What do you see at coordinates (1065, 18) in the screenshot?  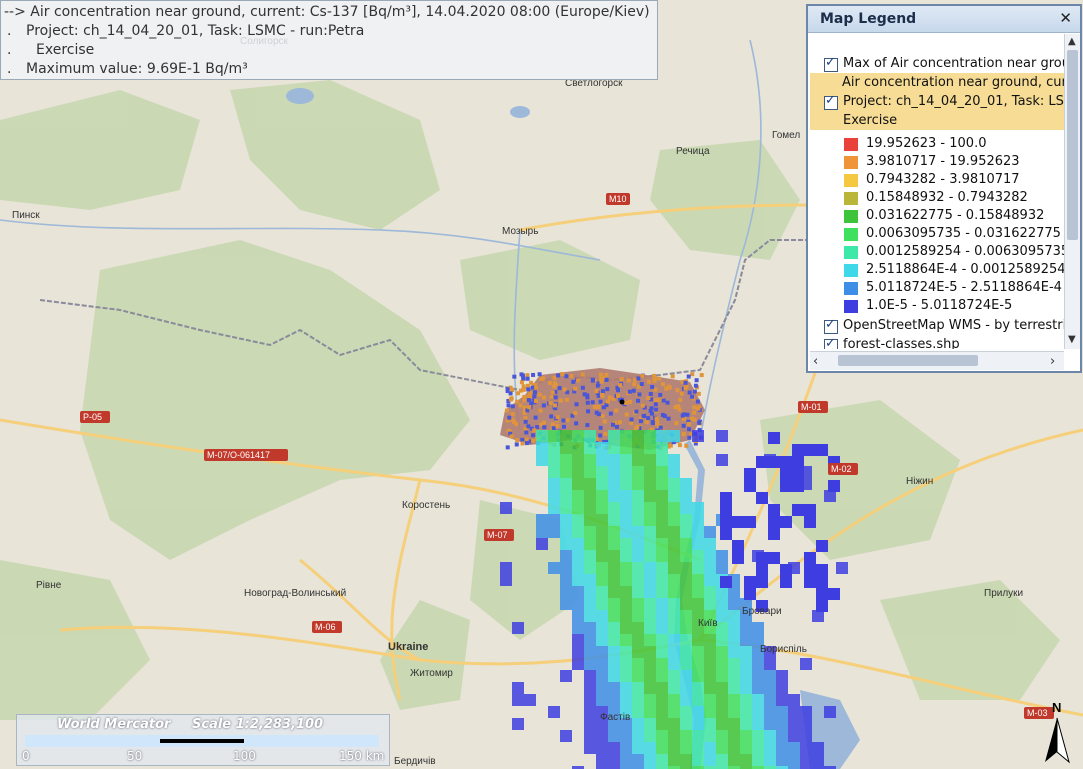 I see `close-icon: ✕` at bounding box center [1065, 18].